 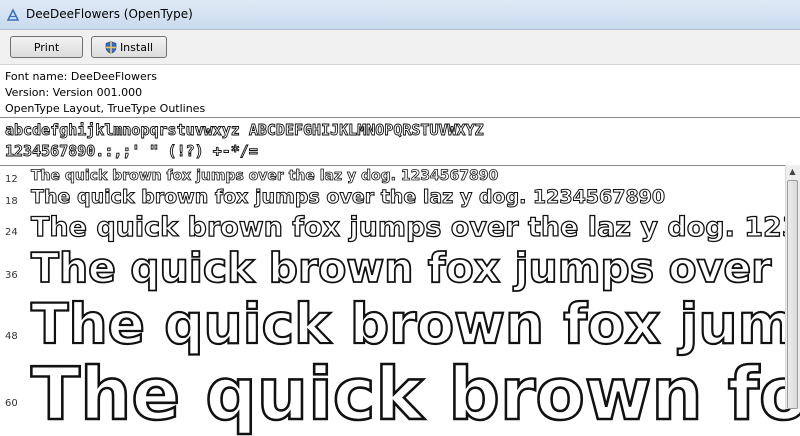 I want to click on size-label-12: 12, so click(x=11, y=179).